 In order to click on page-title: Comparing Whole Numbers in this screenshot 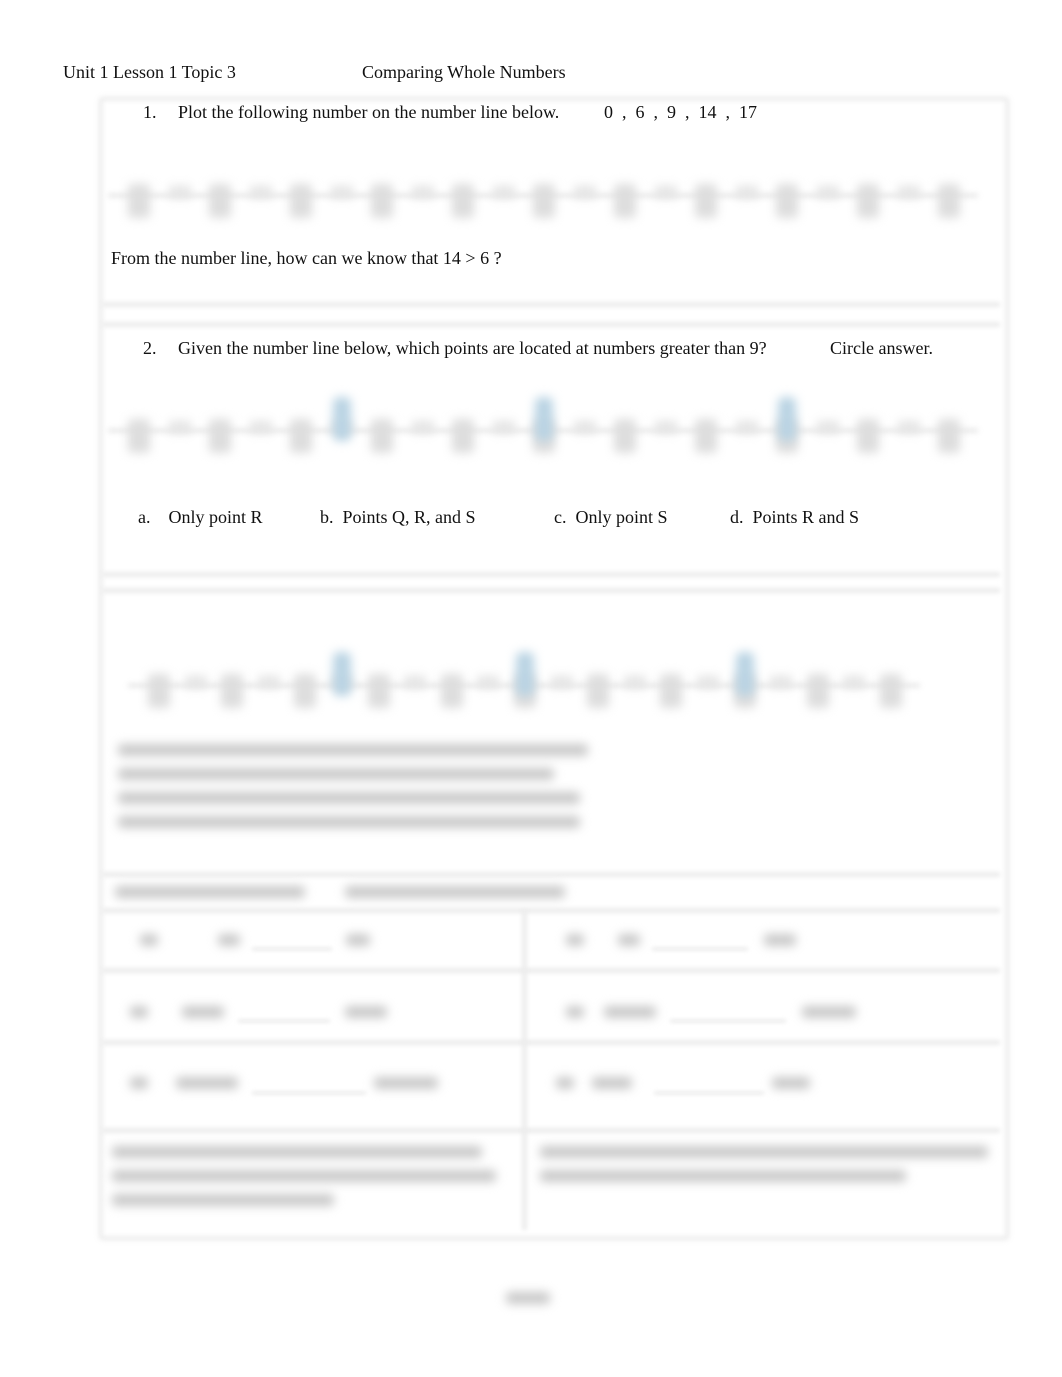, I will do `click(464, 72)`.